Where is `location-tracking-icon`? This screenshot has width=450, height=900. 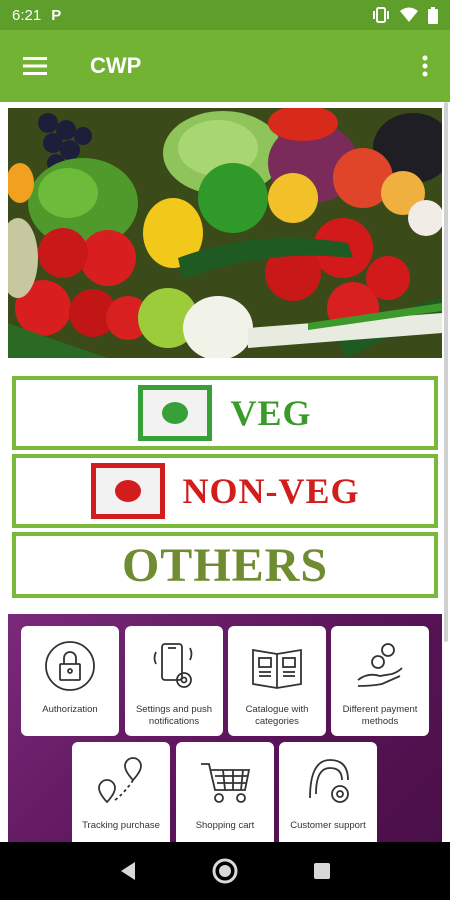 location-tracking-icon is located at coordinates (121, 782).